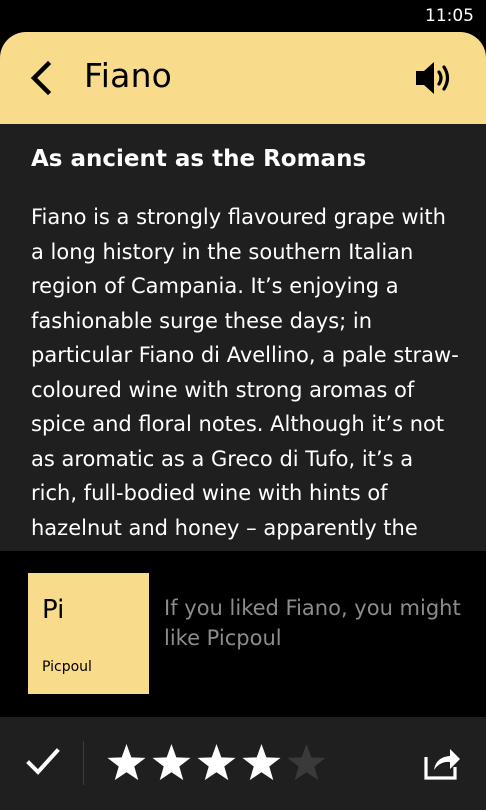  I want to click on divider, so click(83, 763).